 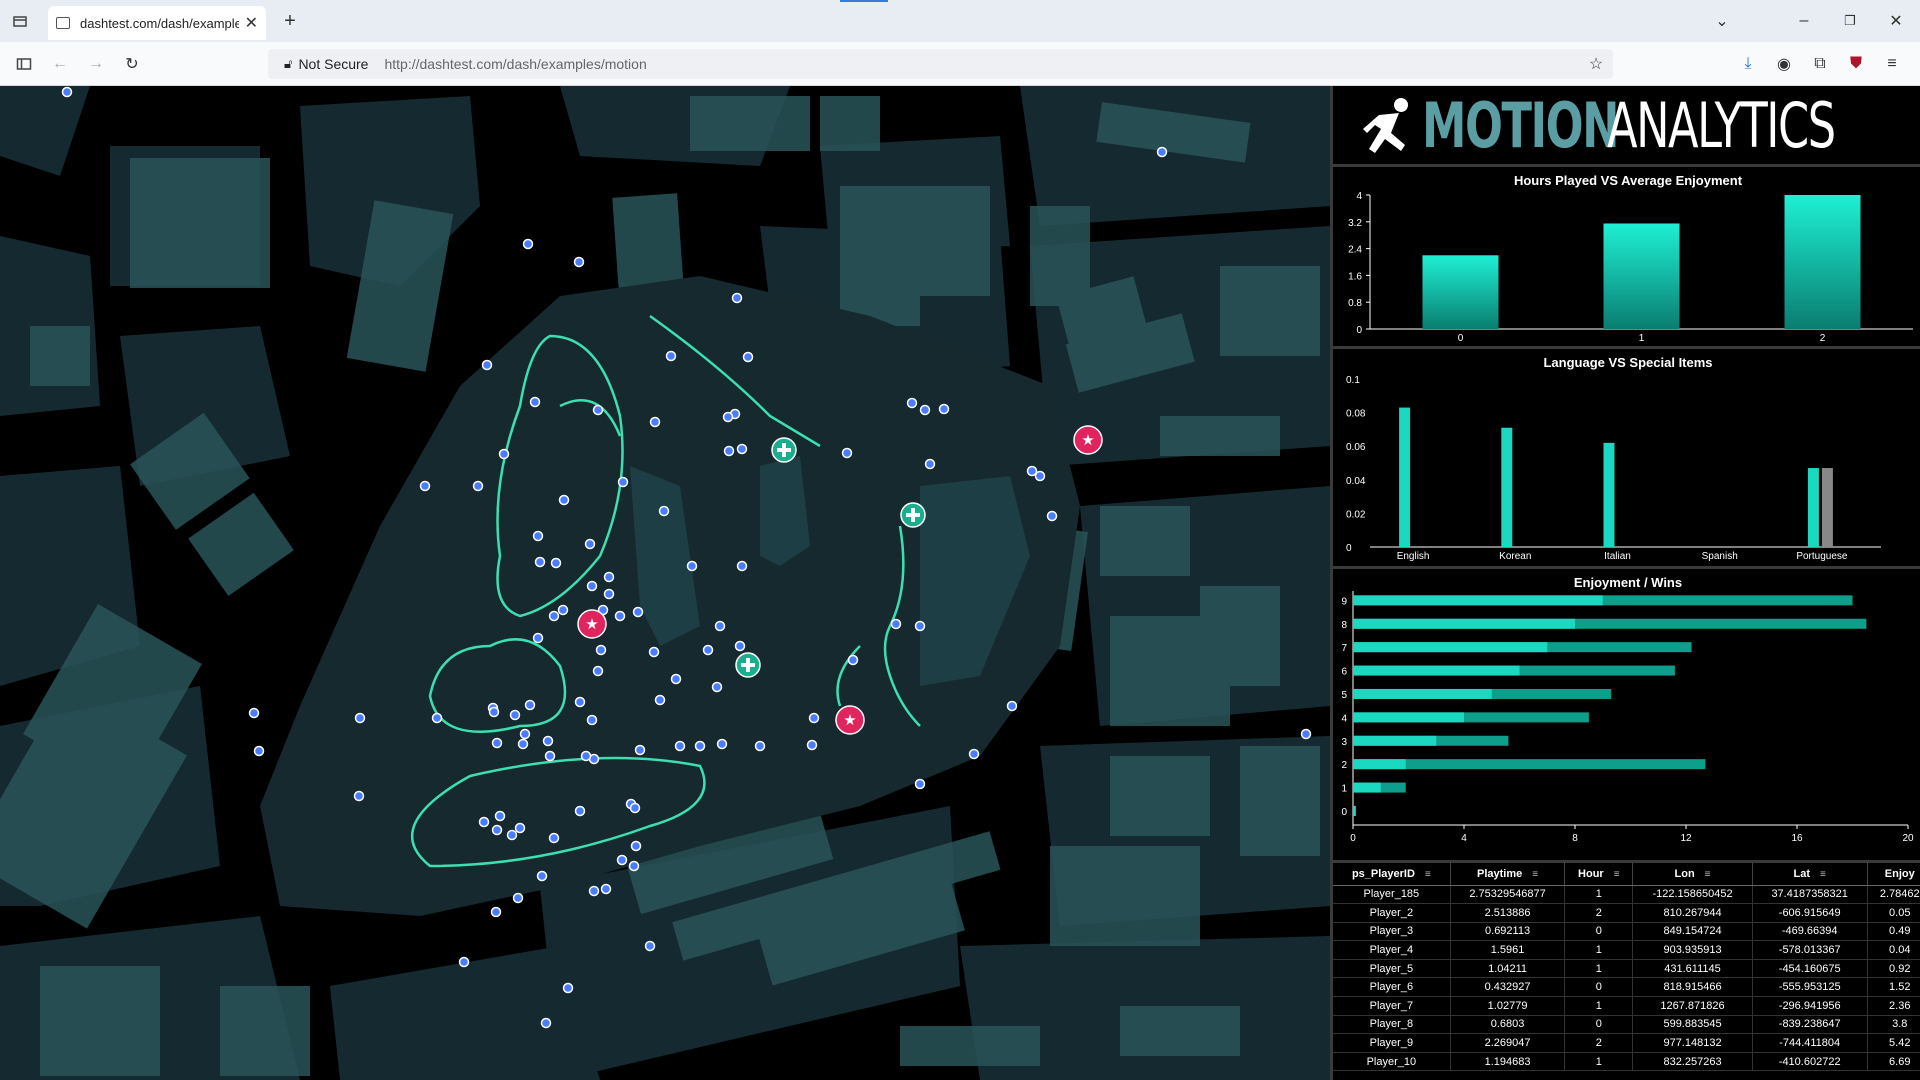 I want to click on table-cell: 37.4187358321, so click(x=1810, y=895).